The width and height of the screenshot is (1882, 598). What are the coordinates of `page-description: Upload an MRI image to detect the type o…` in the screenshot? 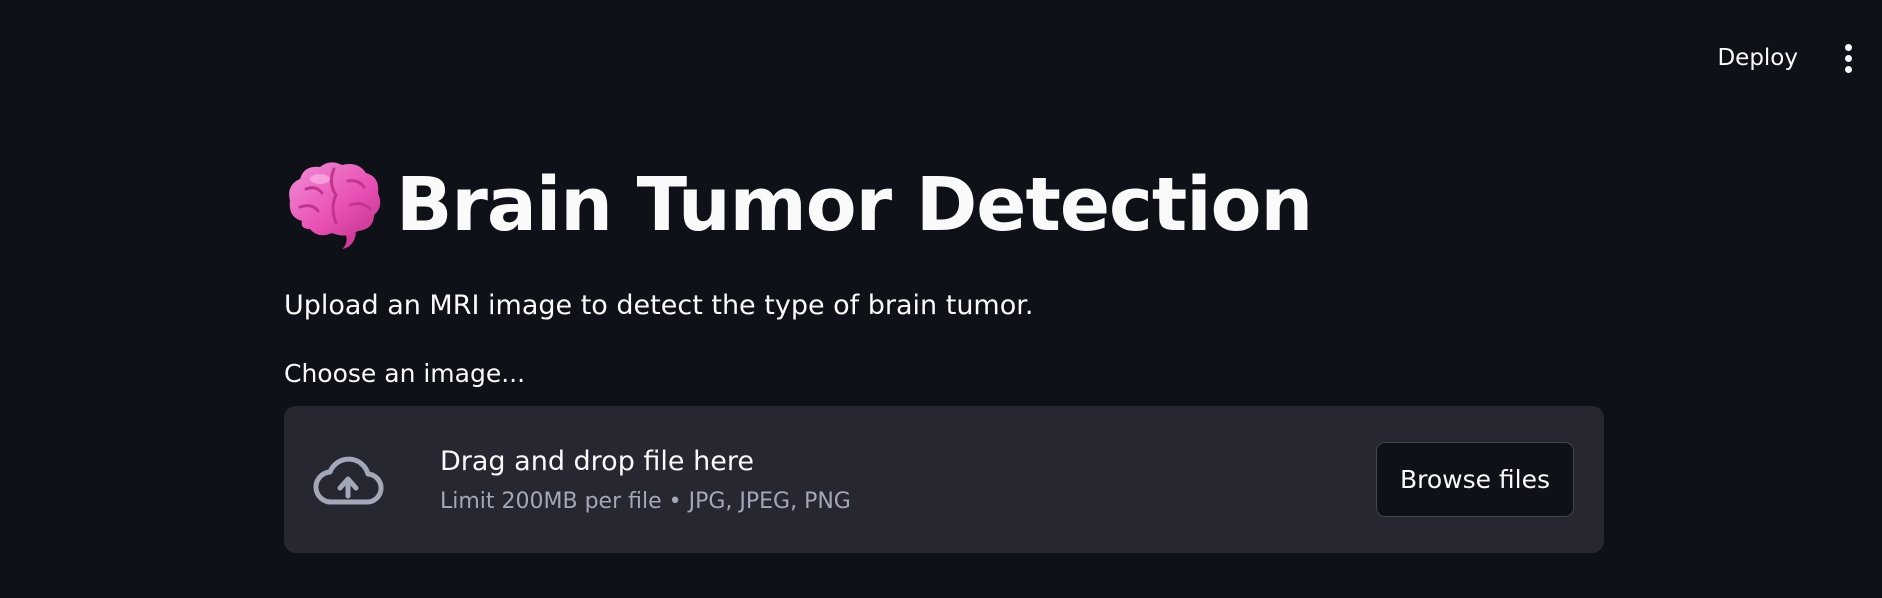 It's located at (659, 305).